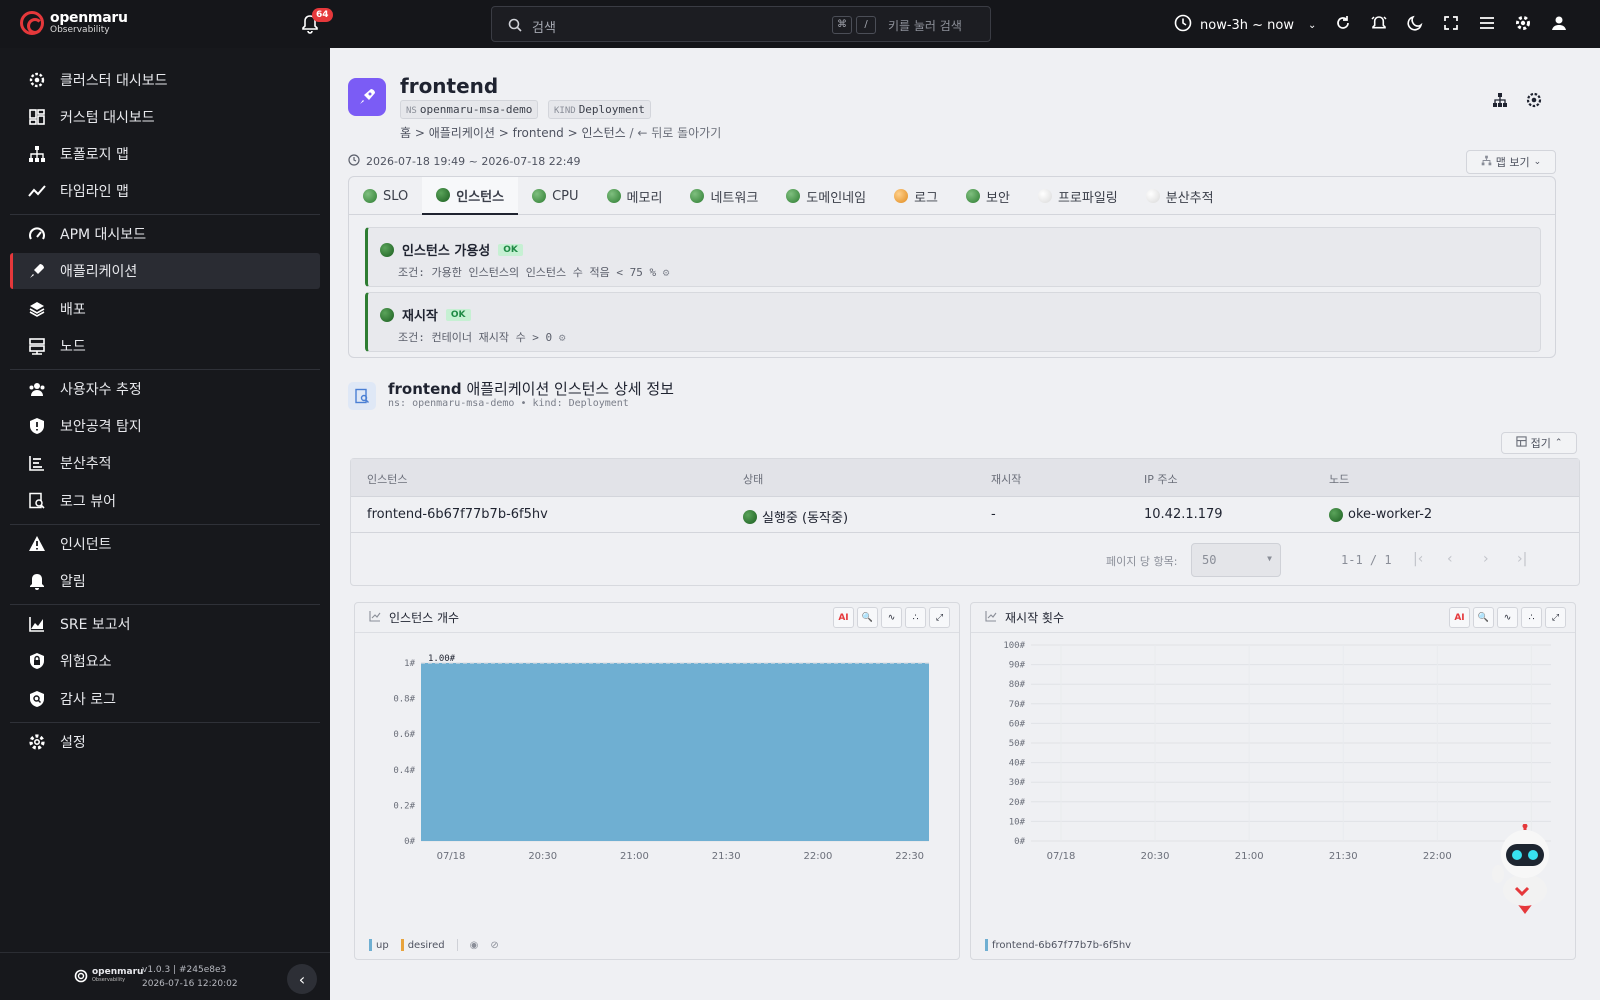 The width and height of the screenshot is (1600, 1000). What do you see at coordinates (1558, 443) in the screenshot?
I see `chevron-up-icon: ⌃` at bounding box center [1558, 443].